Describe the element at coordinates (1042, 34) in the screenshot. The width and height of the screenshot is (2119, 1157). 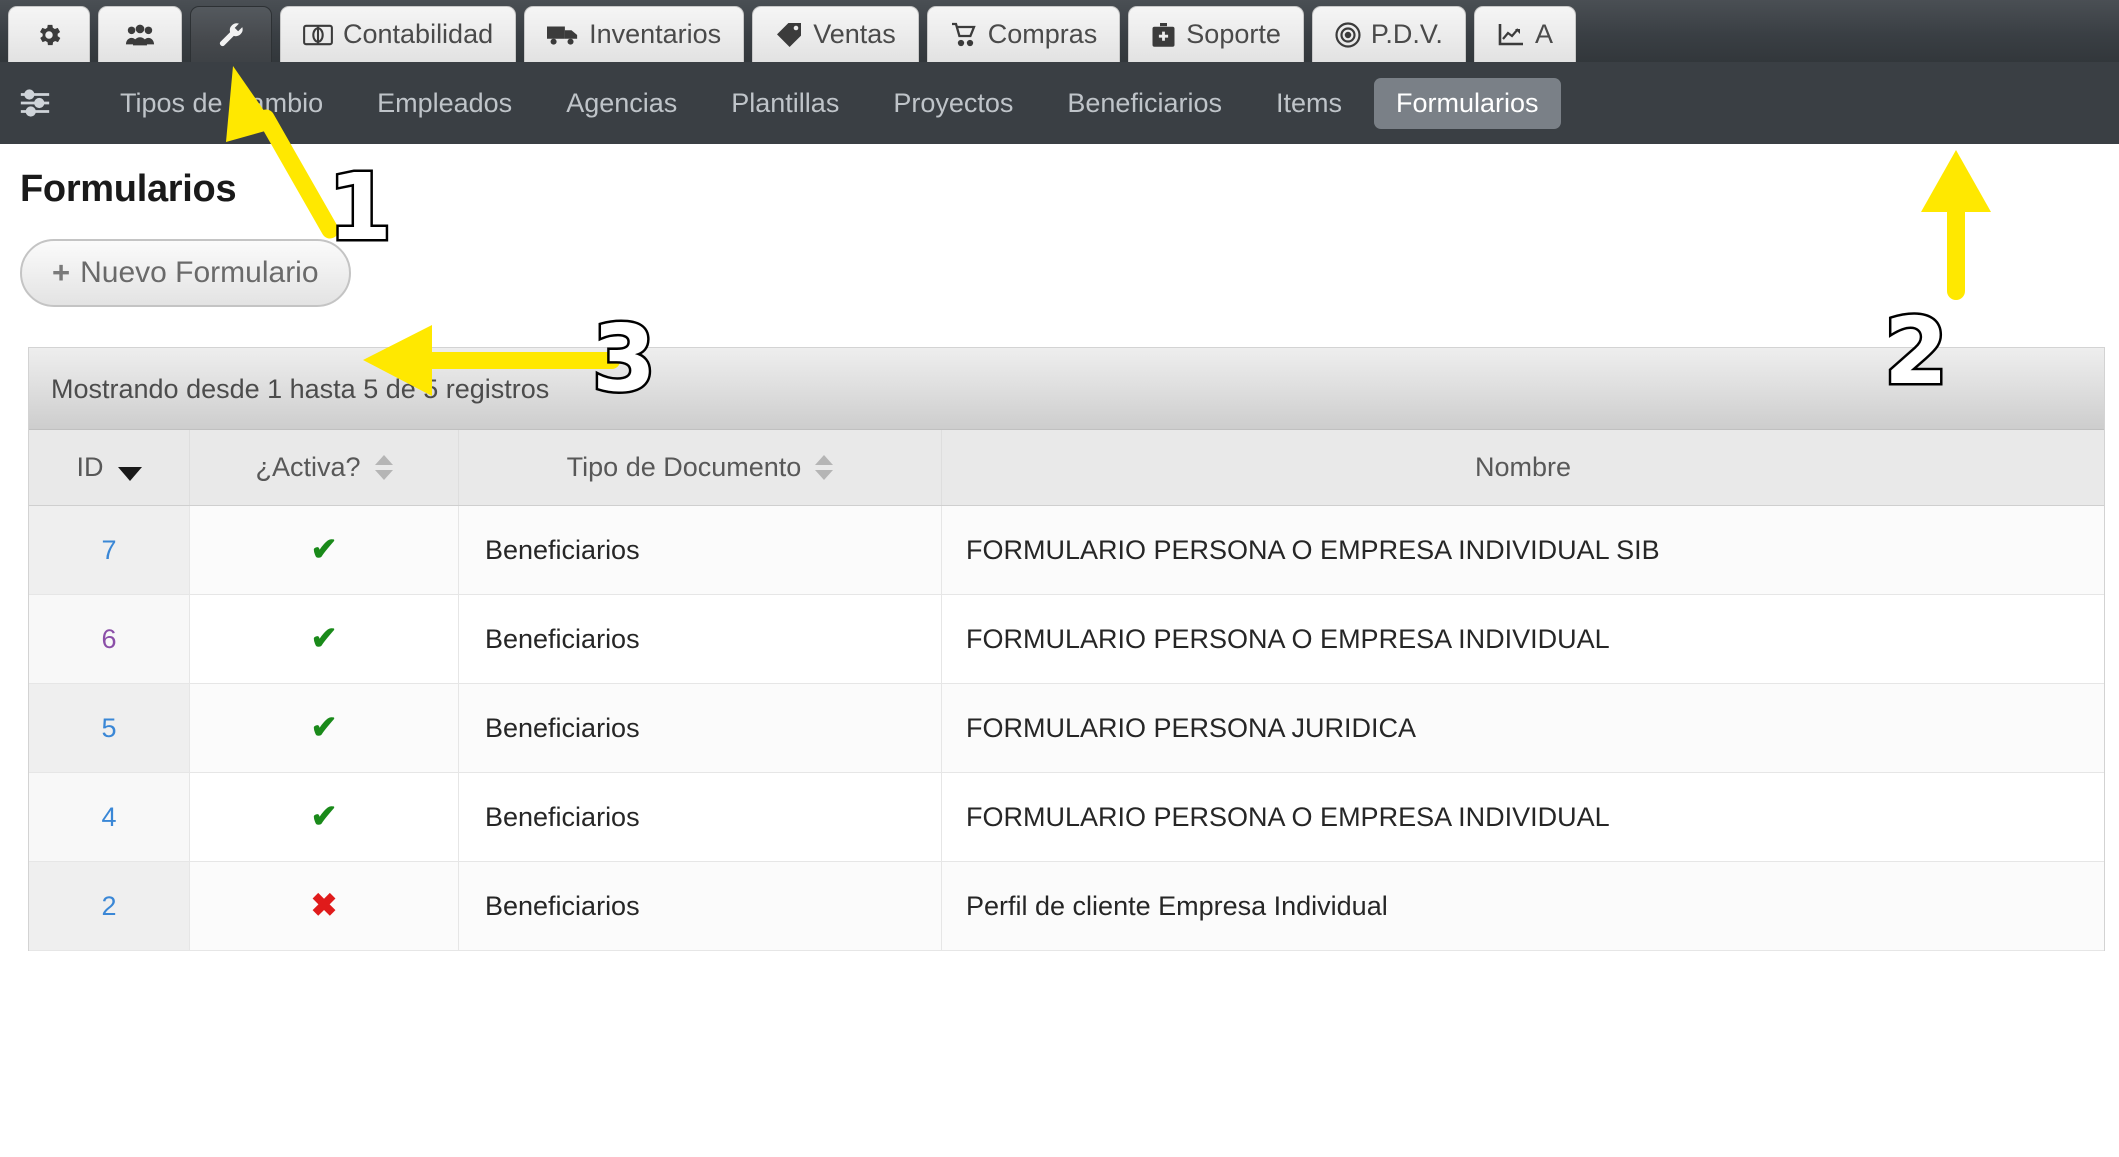
I see `tab-label: Compras` at that location.